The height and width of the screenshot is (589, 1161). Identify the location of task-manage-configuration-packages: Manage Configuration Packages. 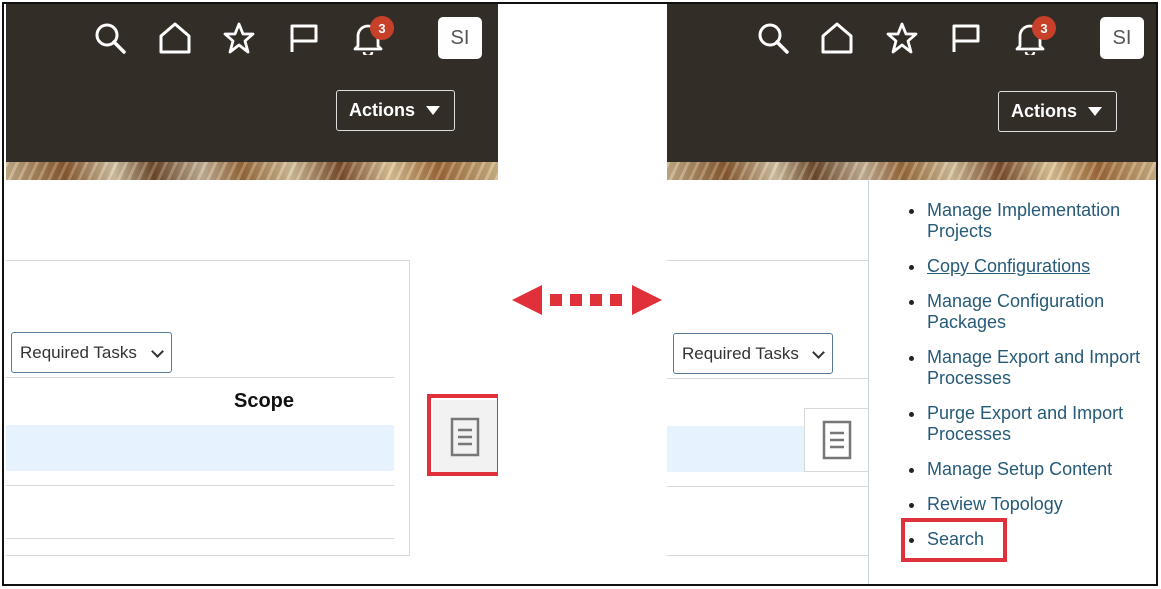
(1012, 312).